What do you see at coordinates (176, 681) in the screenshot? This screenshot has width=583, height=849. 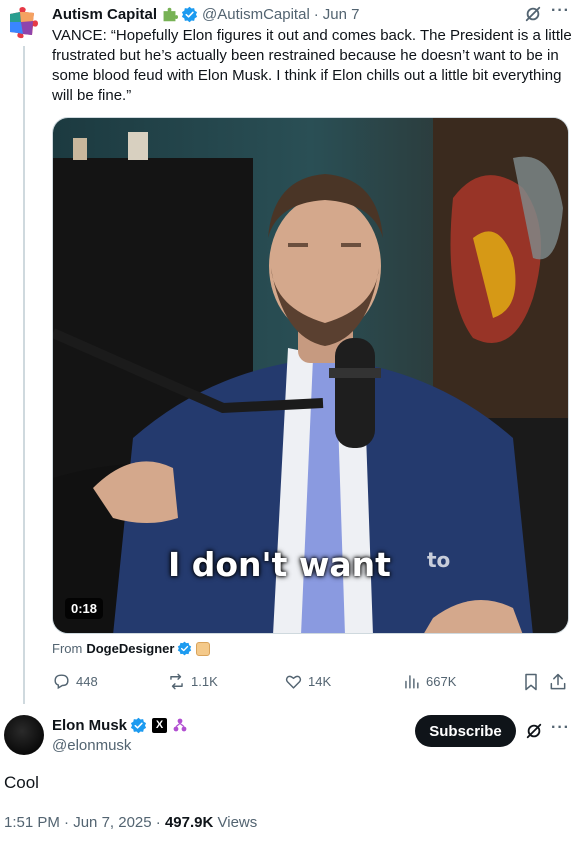 I see `repost-icon` at bounding box center [176, 681].